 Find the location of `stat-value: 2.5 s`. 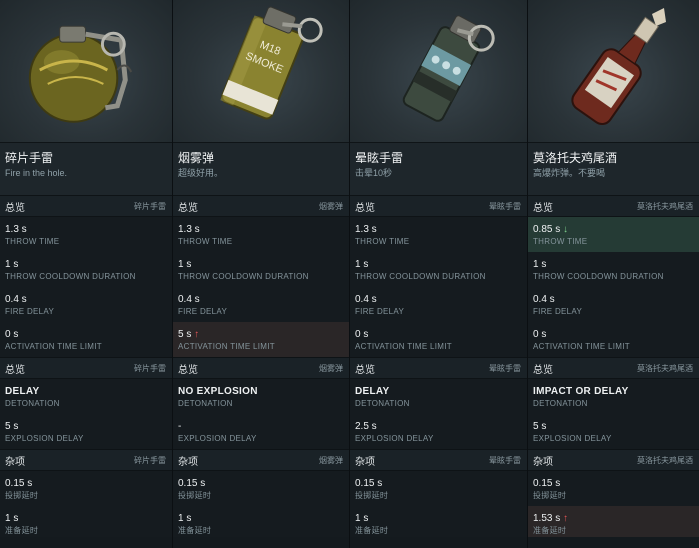

stat-value: 2.5 s is located at coordinates (366, 426).